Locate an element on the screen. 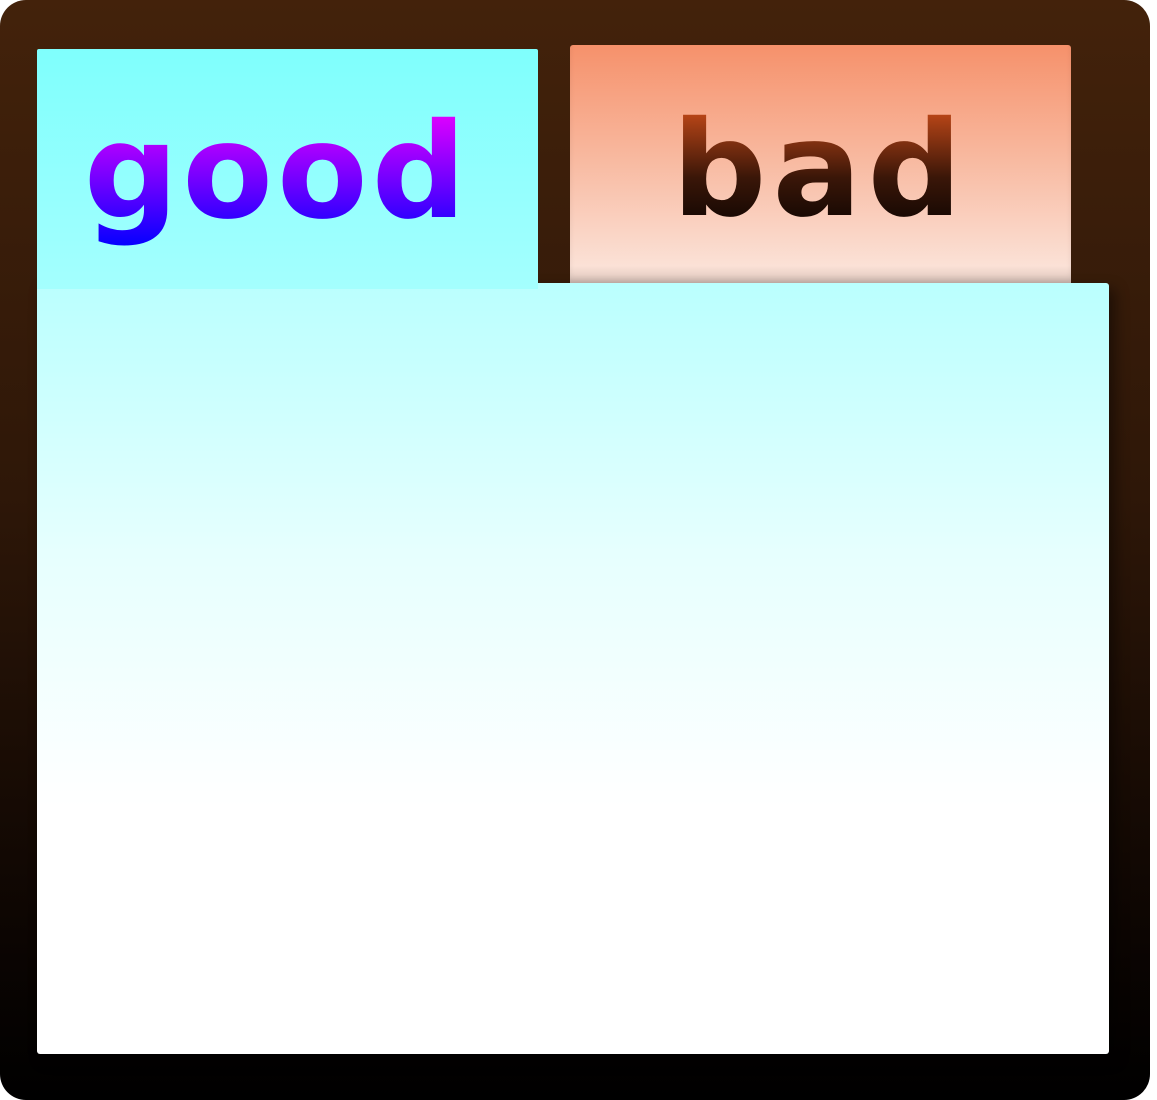 This screenshot has height=1100, width=1157. tab-bad-label-svg: bad is located at coordinates (820, 170).